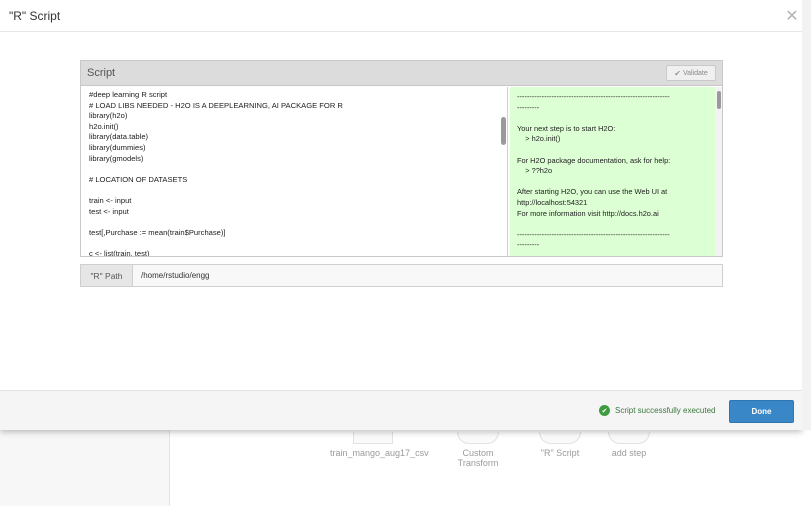  What do you see at coordinates (604, 410) in the screenshot?
I see `success-check-icon: ✔` at bounding box center [604, 410].